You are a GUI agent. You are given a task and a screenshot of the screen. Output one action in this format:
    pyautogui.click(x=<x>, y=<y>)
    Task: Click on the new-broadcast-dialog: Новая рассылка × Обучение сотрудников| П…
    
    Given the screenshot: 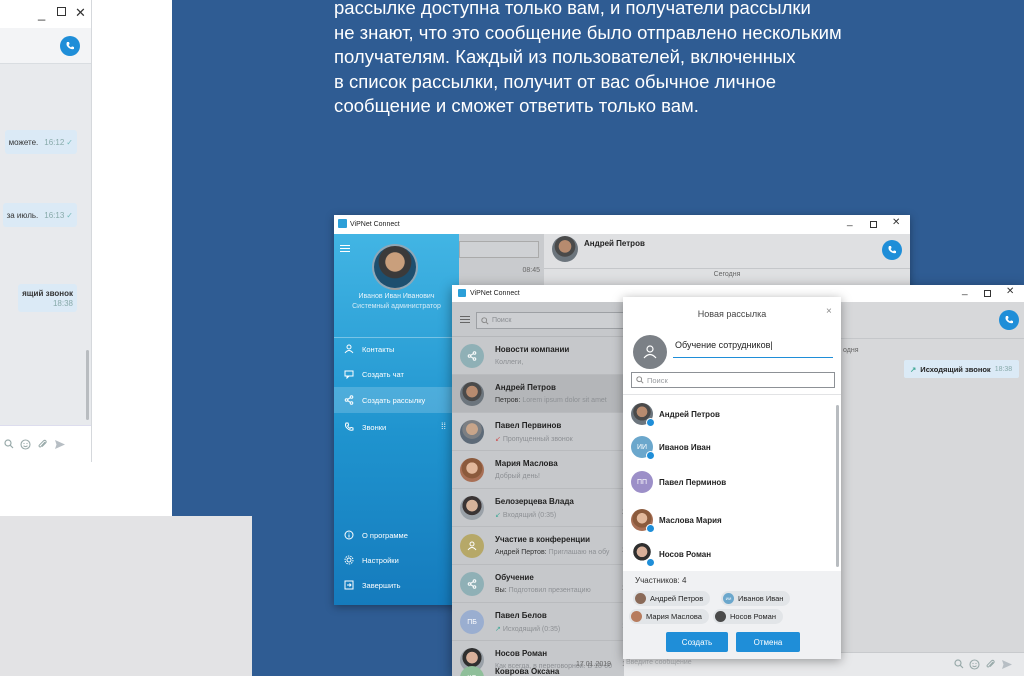 What is the action you would take?
    pyautogui.click(x=732, y=478)
    